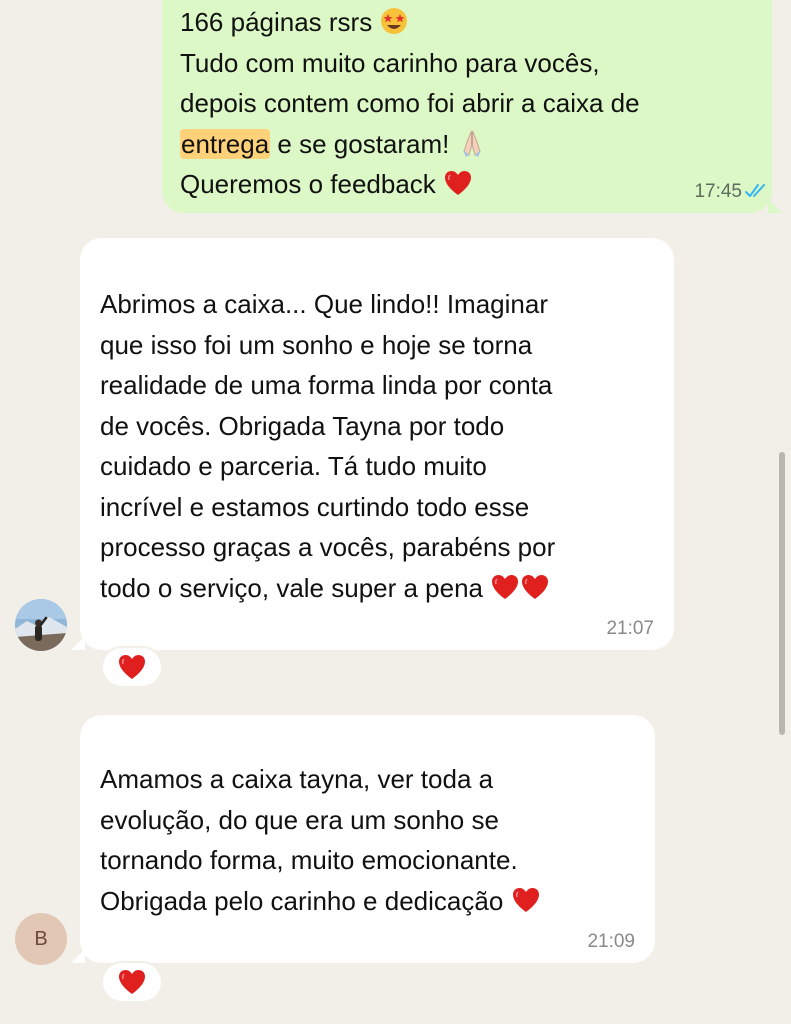 The width and height of the screenshot is (791, 1024). I want to click on highlighted-word: entrega, so click(225, 143).